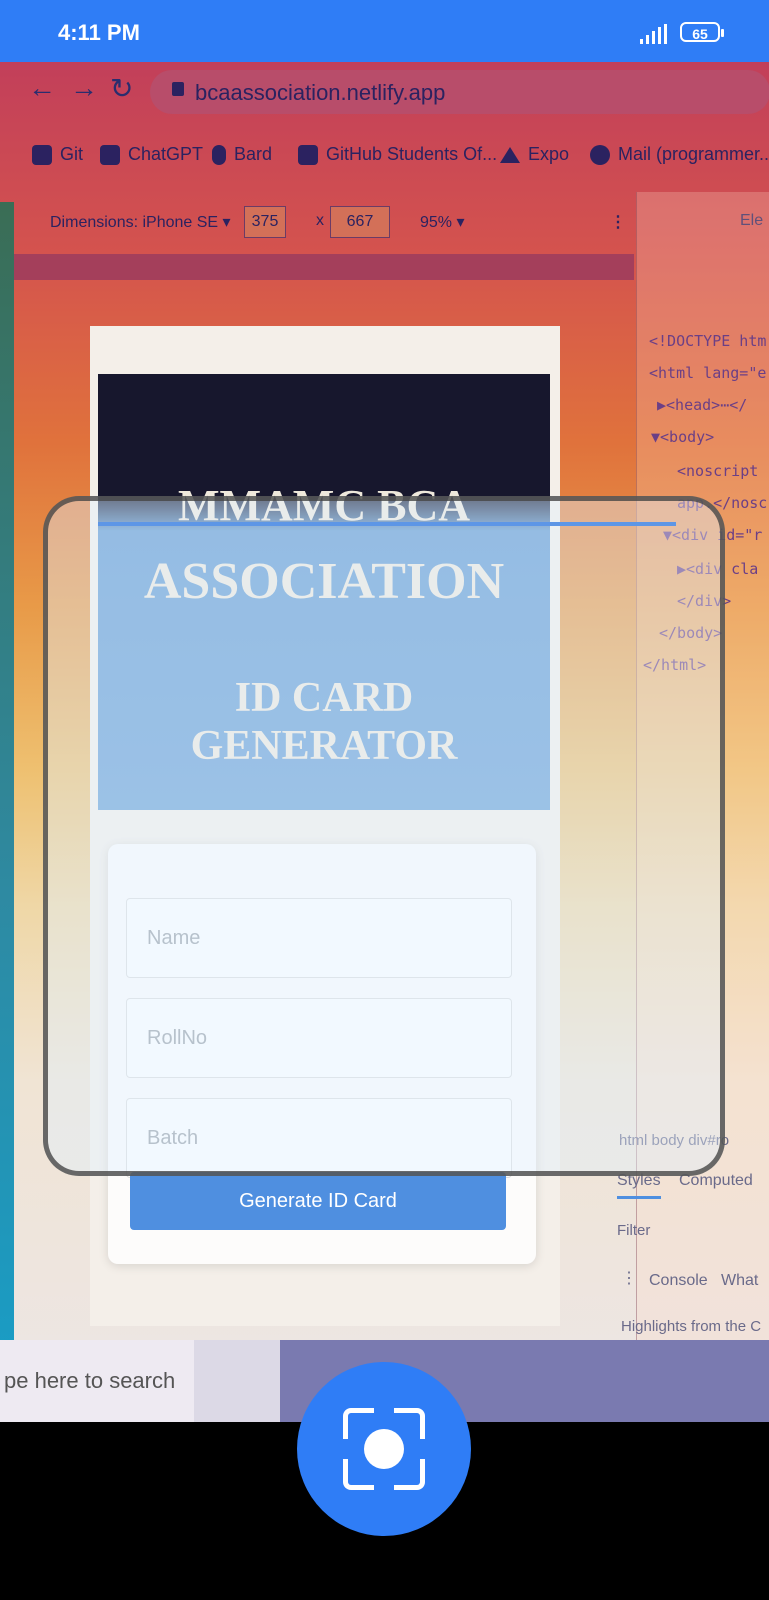  I want to click on lock-icon, so click(178, 89).